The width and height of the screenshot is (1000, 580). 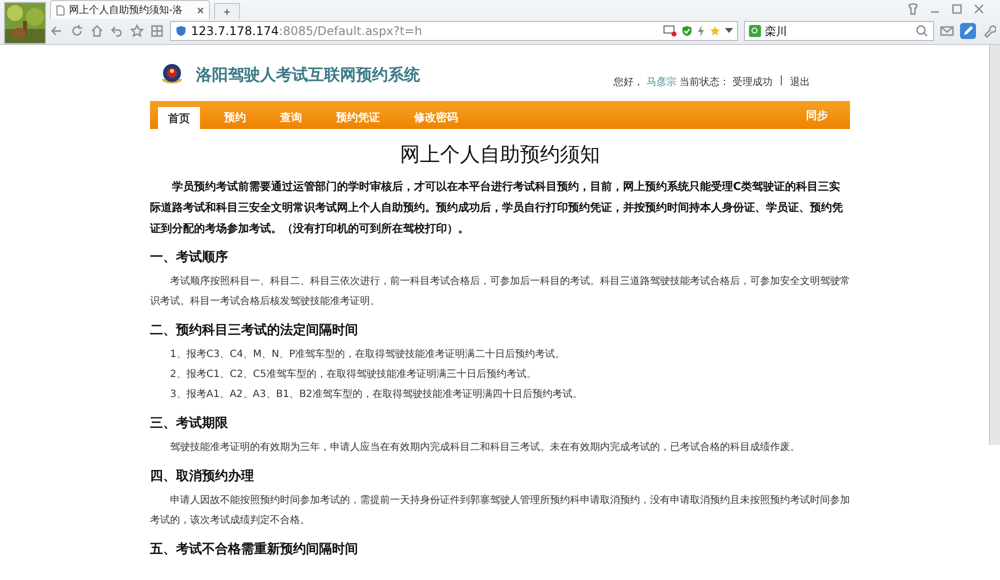 What do you see at coordinates (126, 10) in the screenshot?
I see `tab-title: 网上个人自助预约须知-洛` at bounding box center [126, 10].